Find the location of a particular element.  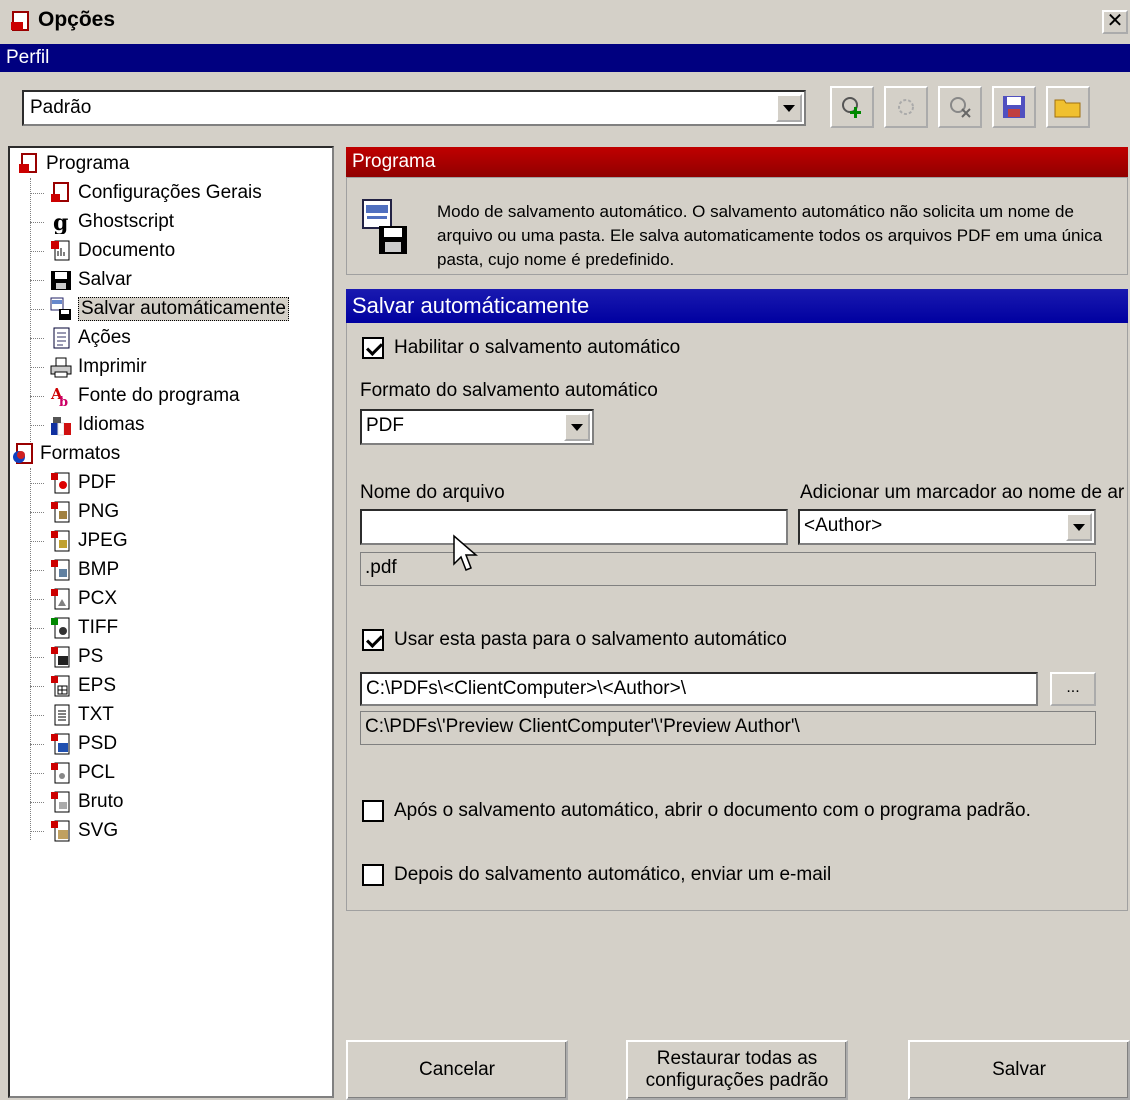

save-profile-button is located at coordinates (1014, 107).